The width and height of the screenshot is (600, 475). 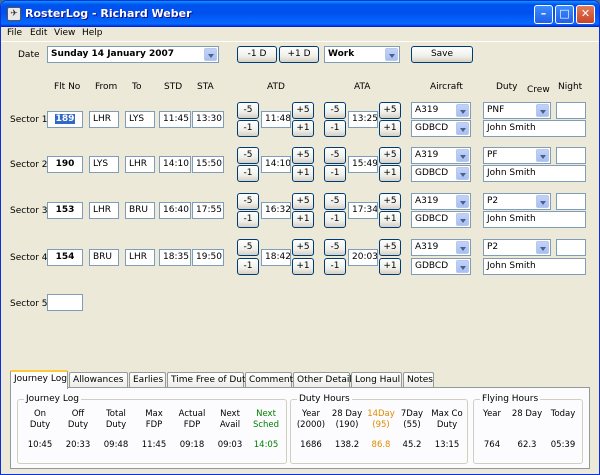 I want to click on menu-file: File, so click(x=14, y=33).